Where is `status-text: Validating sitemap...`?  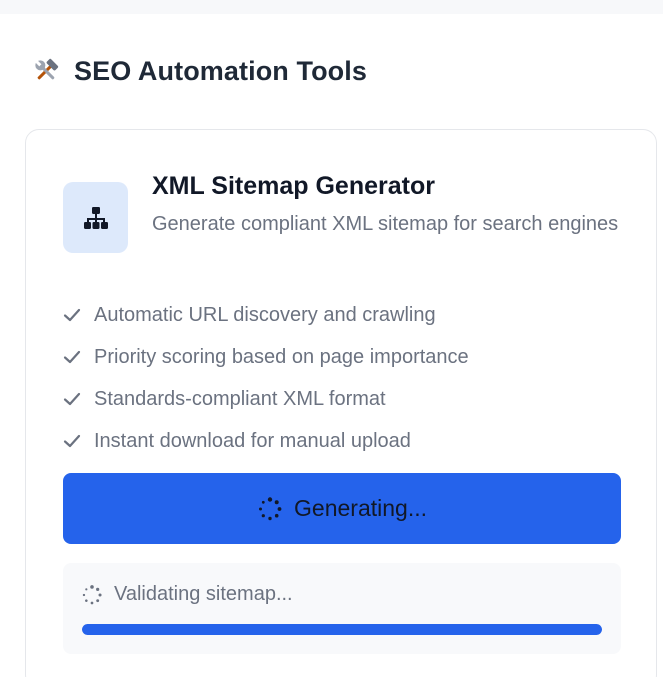
status-text: Validating sitemap... is located at coordinates (203, 594).